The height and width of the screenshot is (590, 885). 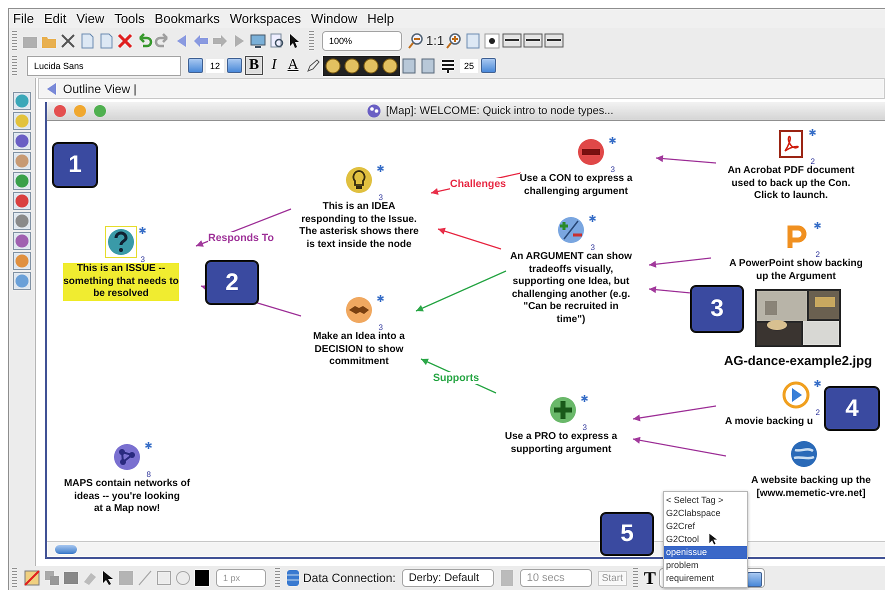 What do you see at coordinates (576, 185) in the screenshot?
I see `node-label: Use a CON to express a challenging argument` at bounding box center [576, 185].